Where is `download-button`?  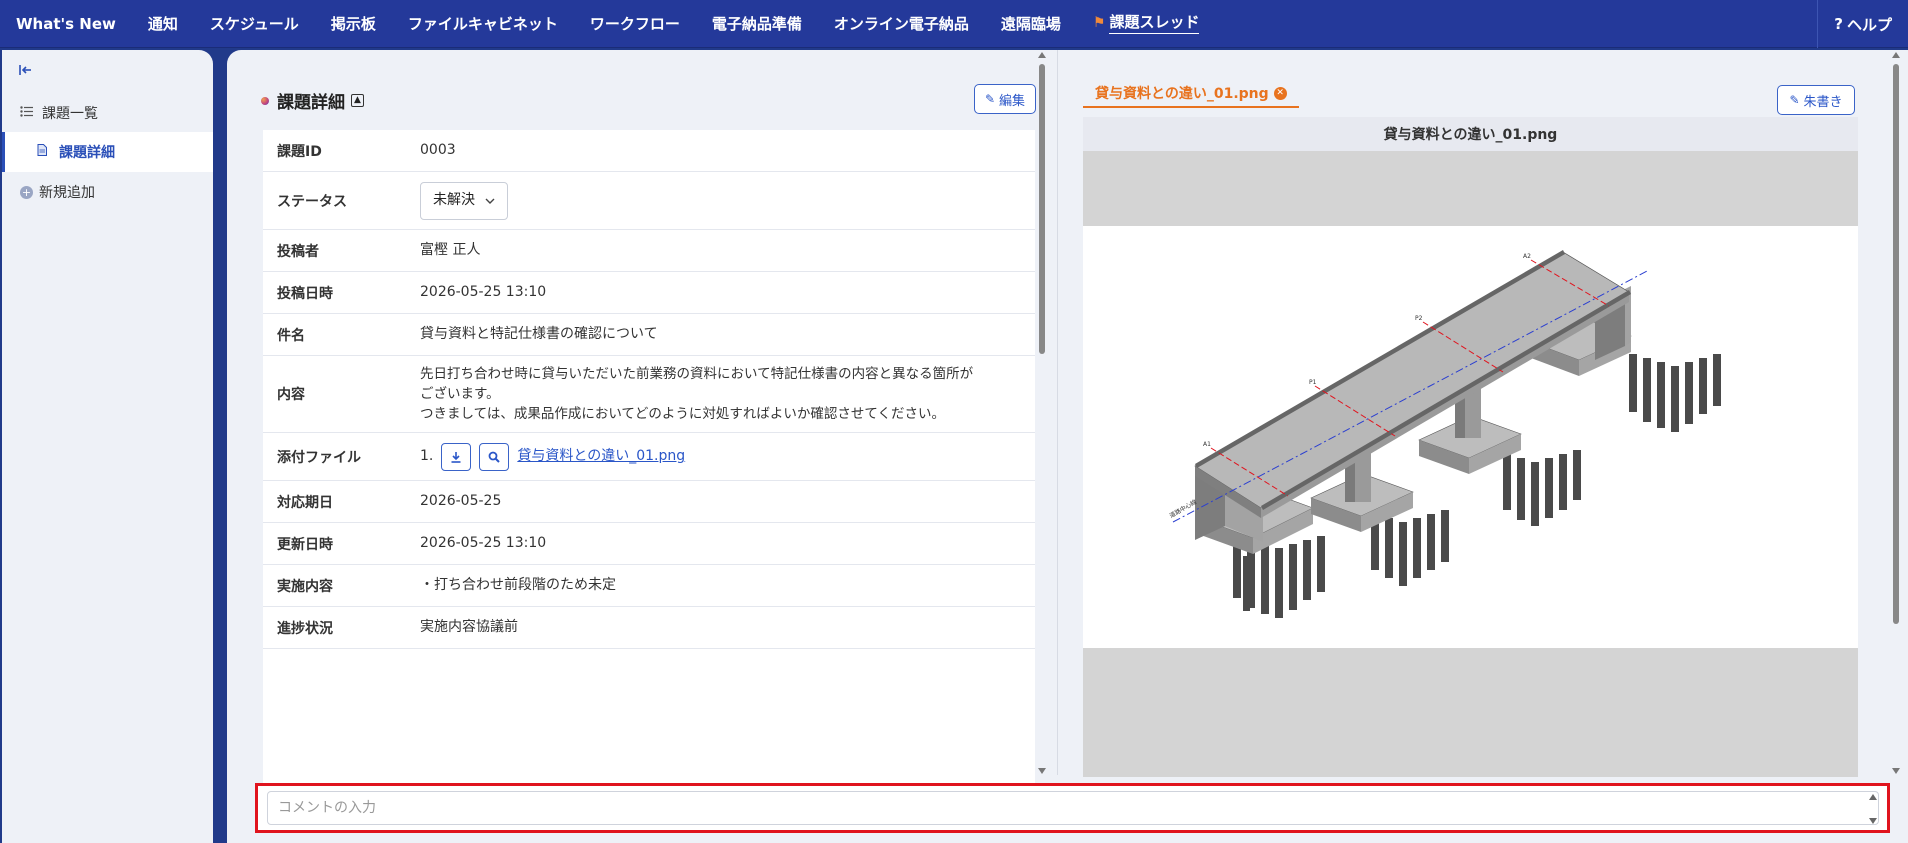
download-button is located at coordinates (456, 456).